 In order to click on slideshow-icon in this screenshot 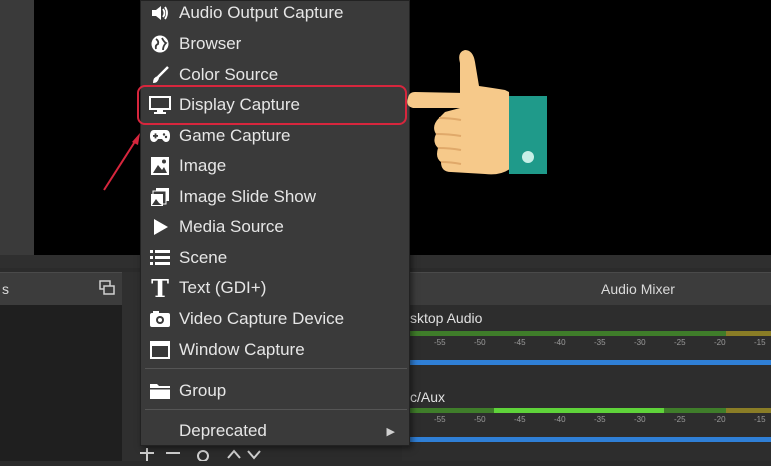, I will do `click(160, 197)`.